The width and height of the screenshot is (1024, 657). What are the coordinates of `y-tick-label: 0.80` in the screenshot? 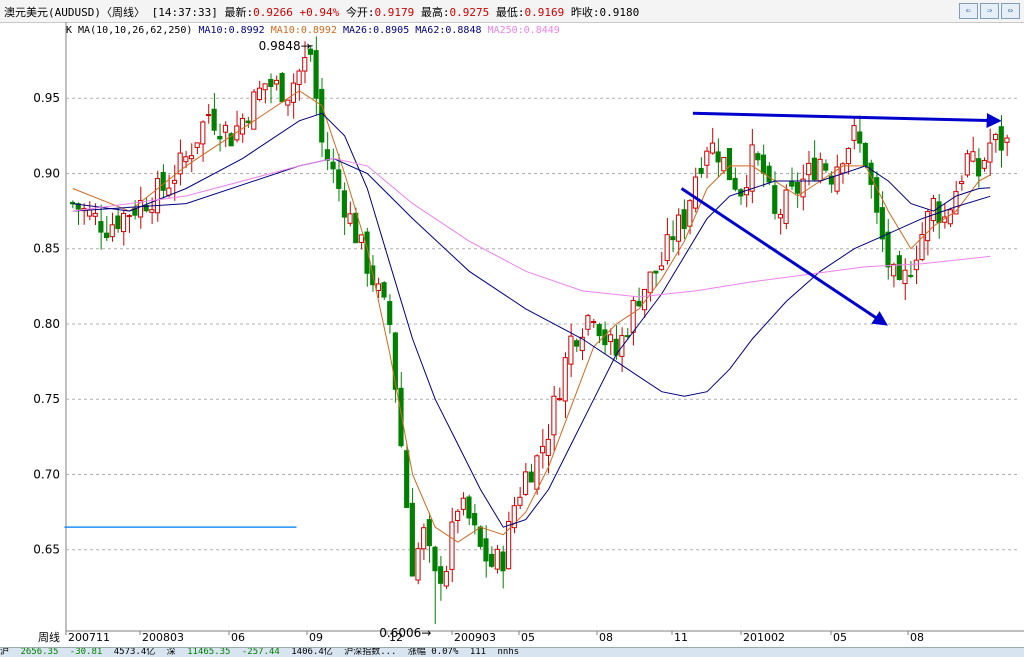 It's located at (46, 324).